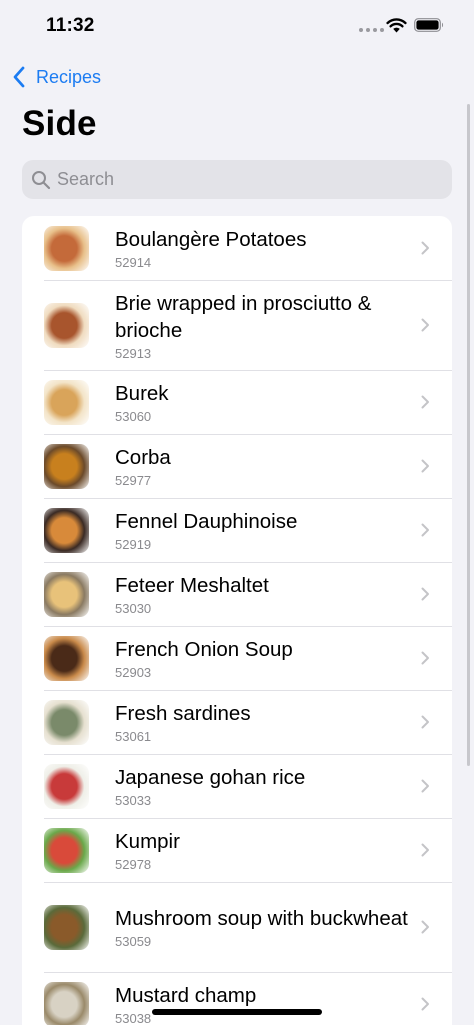 The image size is (474, 1025). Describe the element at coordinates (133, 608) in the screenshot. I see `recipe-id: 53030` at that location.